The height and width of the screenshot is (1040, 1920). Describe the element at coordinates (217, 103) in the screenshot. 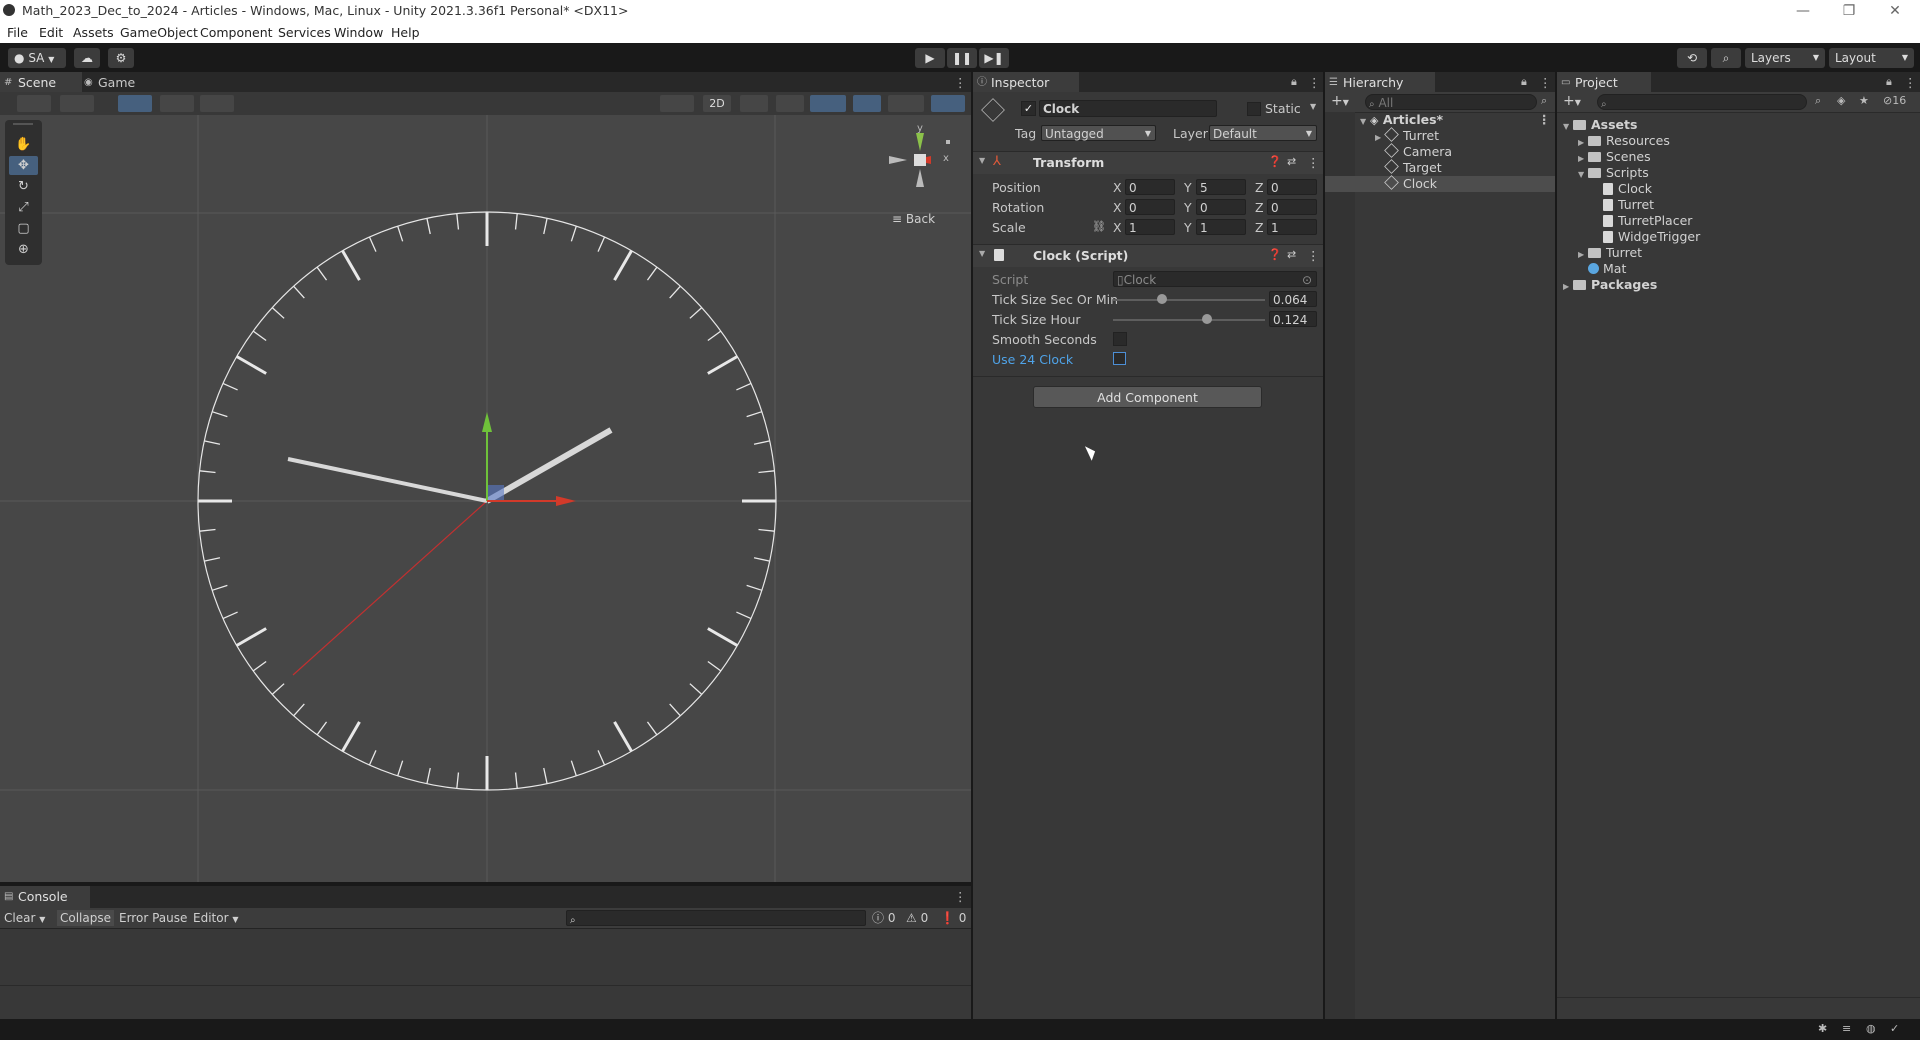

I see `snap-increment-button` at that location.